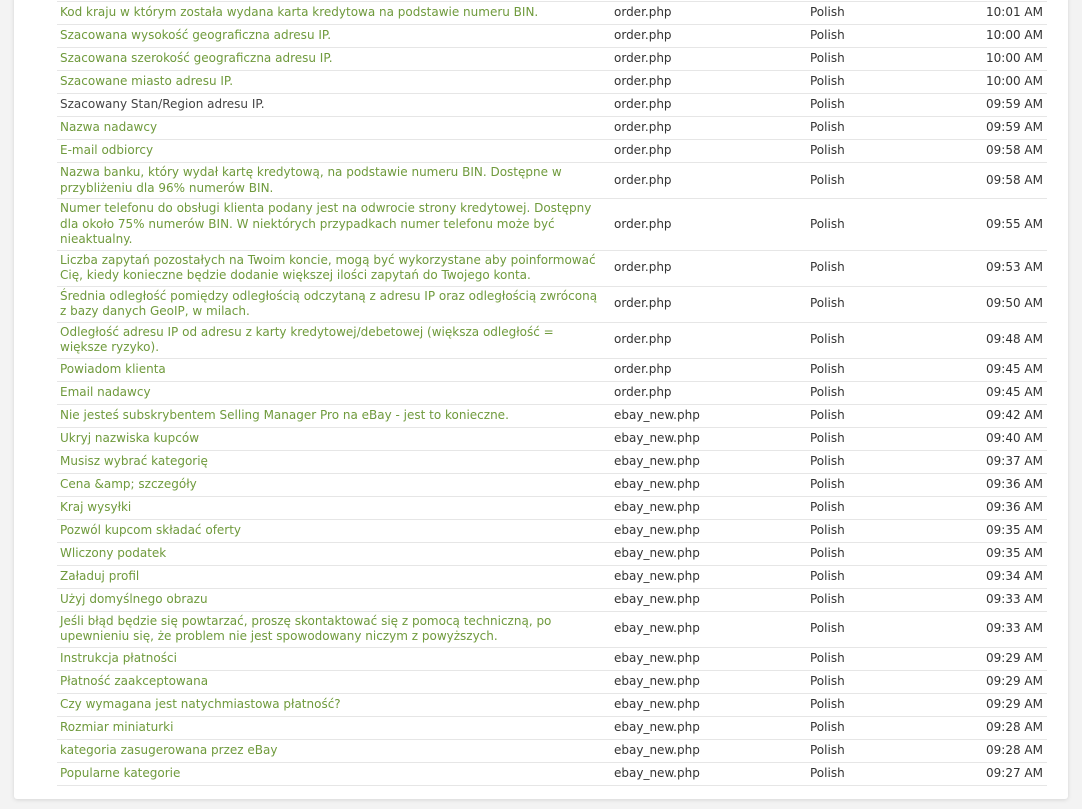 This screenshot has height=809, width=1082. What do you see at coordinates (1002, 13) in the screenshot?
I see `time-cell: 10:01 AM` at bounding box center [1002, 13].